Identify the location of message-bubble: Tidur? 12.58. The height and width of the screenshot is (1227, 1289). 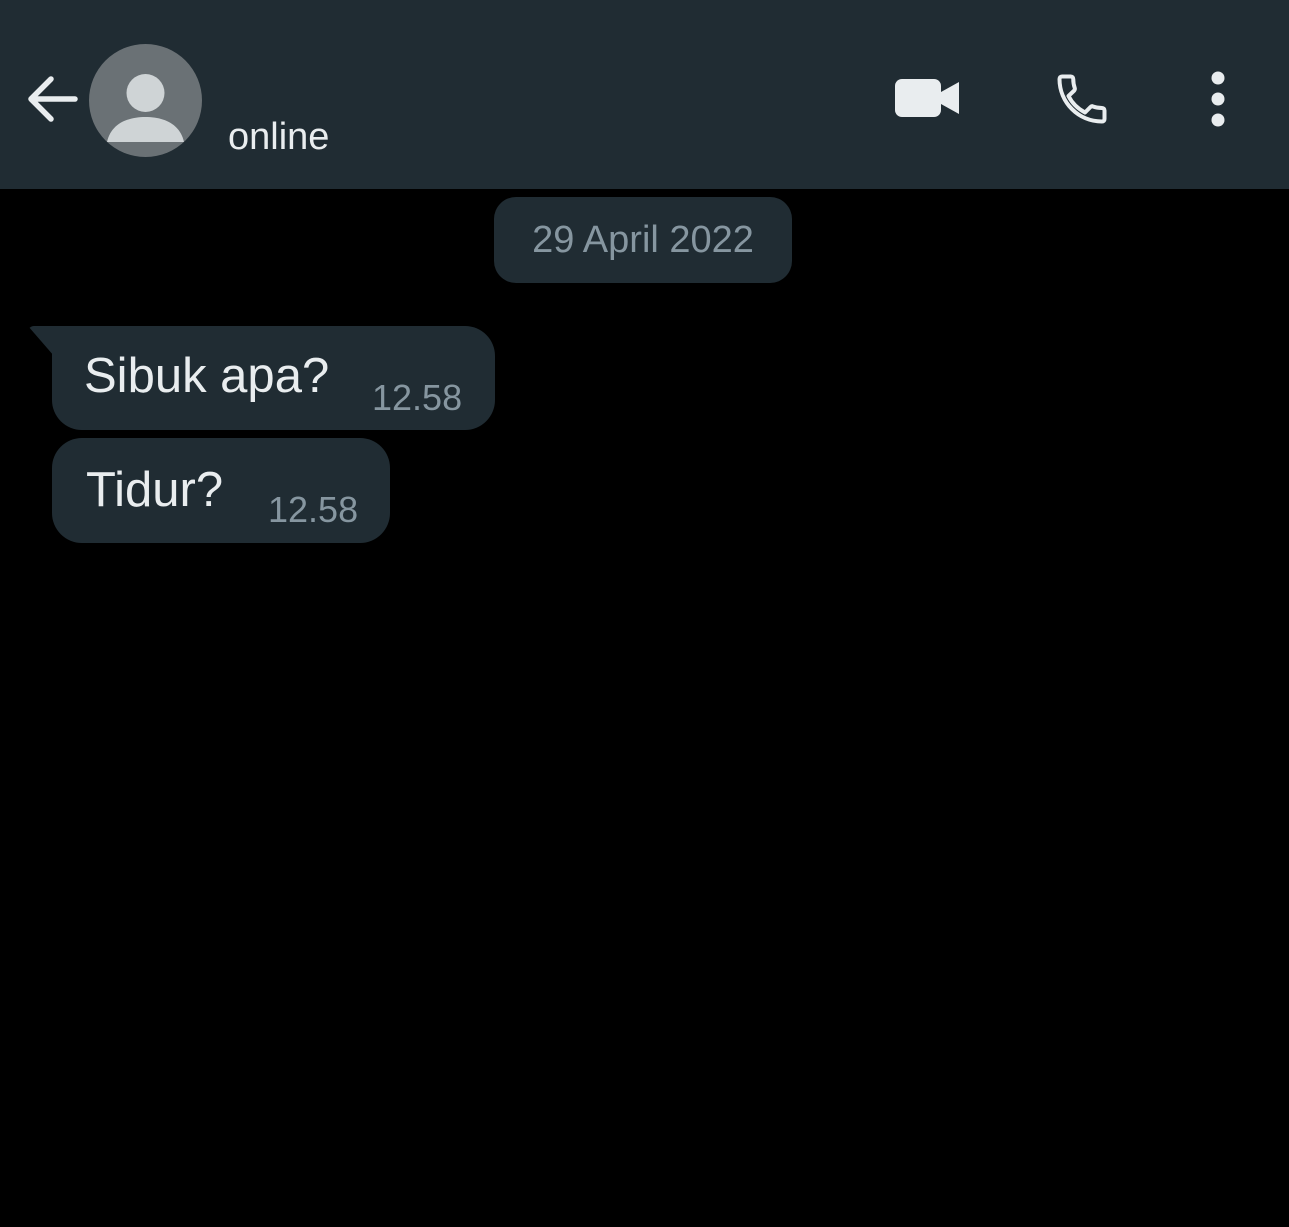
(221, 490).